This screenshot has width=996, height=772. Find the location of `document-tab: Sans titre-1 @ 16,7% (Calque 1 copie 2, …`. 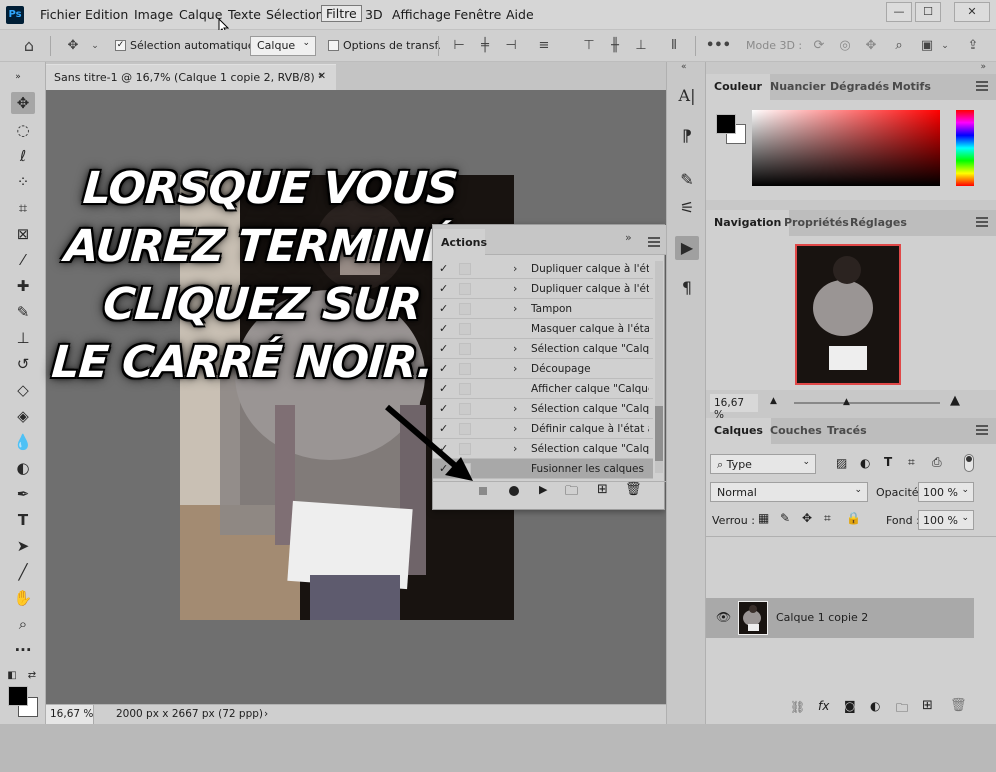

document-tab: Sans titre-1 @ 16,7% (Calque 1 copie 2, … is located at coordinates (191, 77).